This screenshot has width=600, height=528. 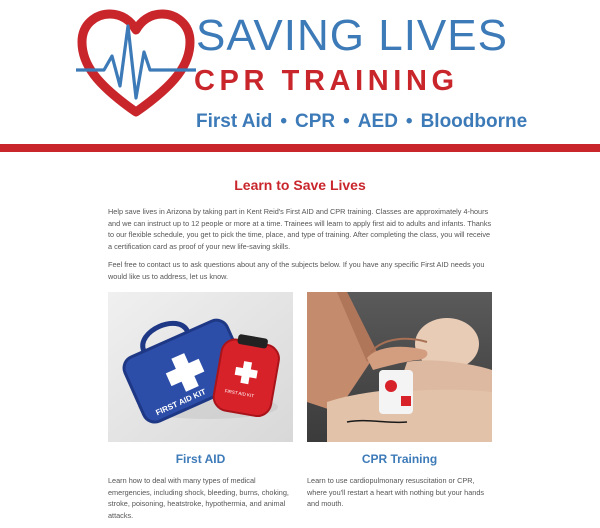 What do you see at coordinates (399, 459) in the screenshot?
I see `card-title-cpr-training: CPR Training` at bounding box center [399, 459].